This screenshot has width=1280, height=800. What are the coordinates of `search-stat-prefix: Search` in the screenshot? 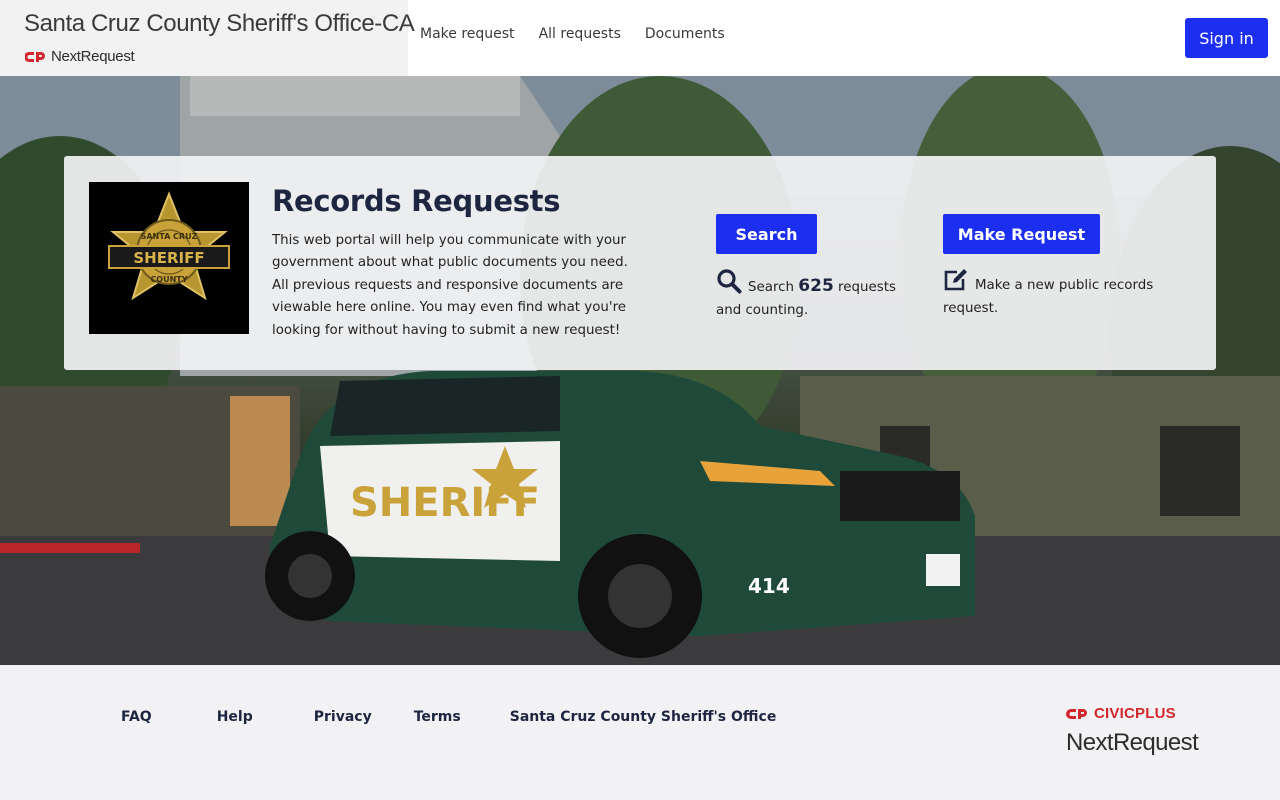 It's located at (771, 287).